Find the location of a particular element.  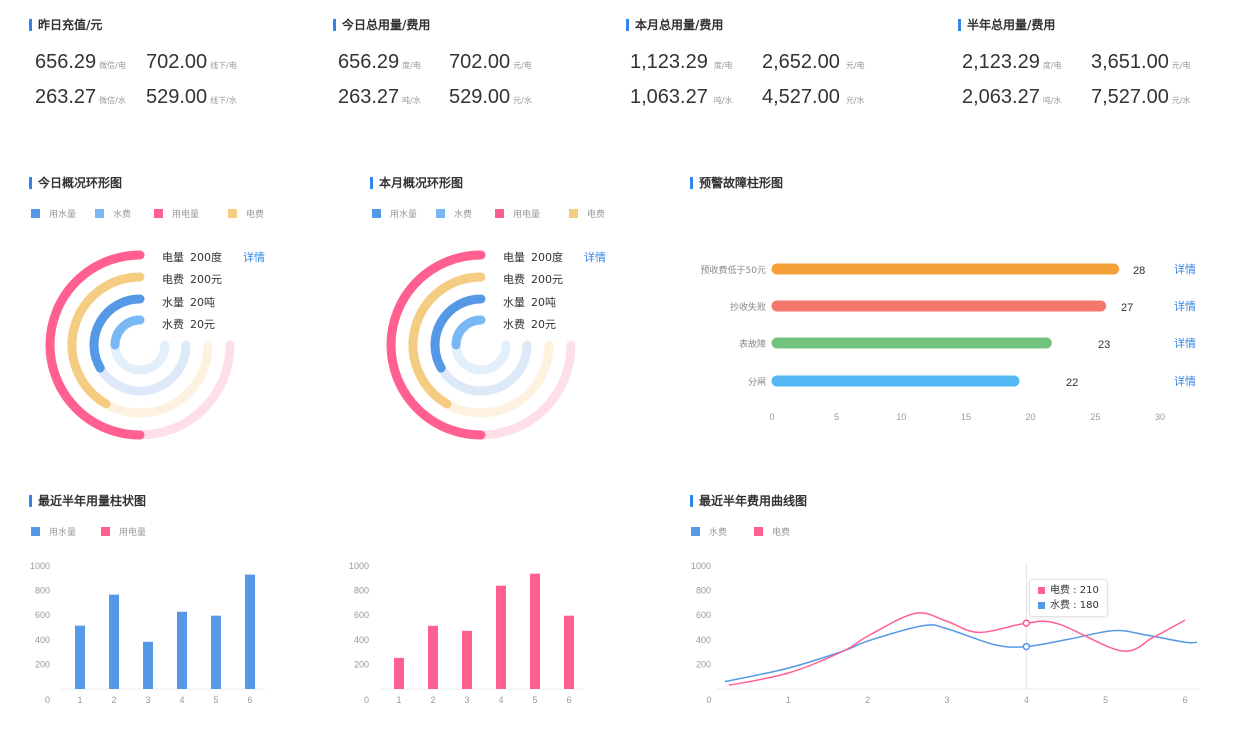

tooltip-name: 水费 is located at coordinates (1060, 605).